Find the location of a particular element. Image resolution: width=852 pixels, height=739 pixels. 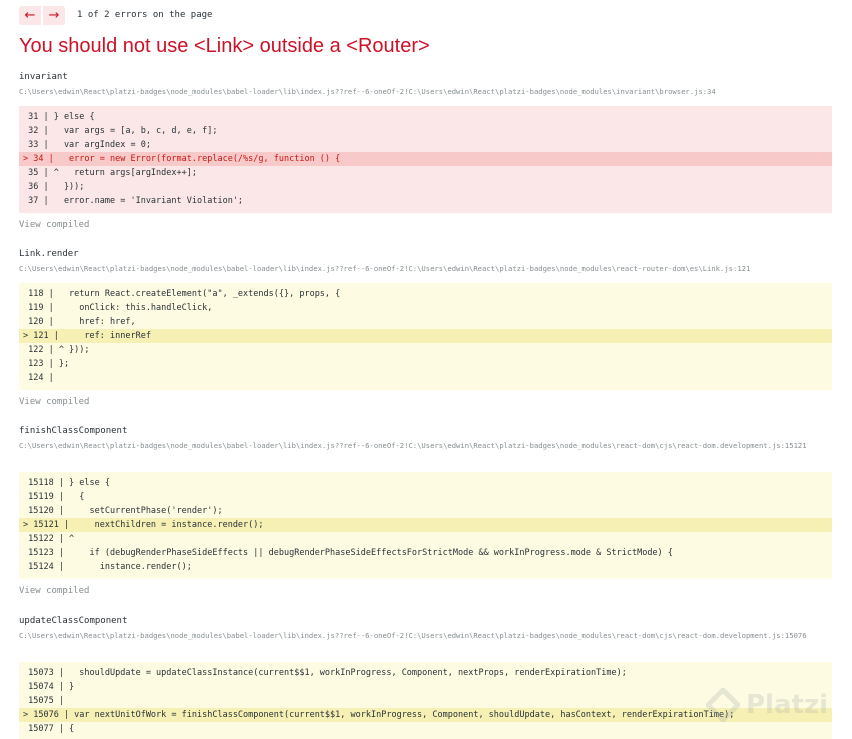

platzi-watermark: Platzi is located at coordinates (776, 705).